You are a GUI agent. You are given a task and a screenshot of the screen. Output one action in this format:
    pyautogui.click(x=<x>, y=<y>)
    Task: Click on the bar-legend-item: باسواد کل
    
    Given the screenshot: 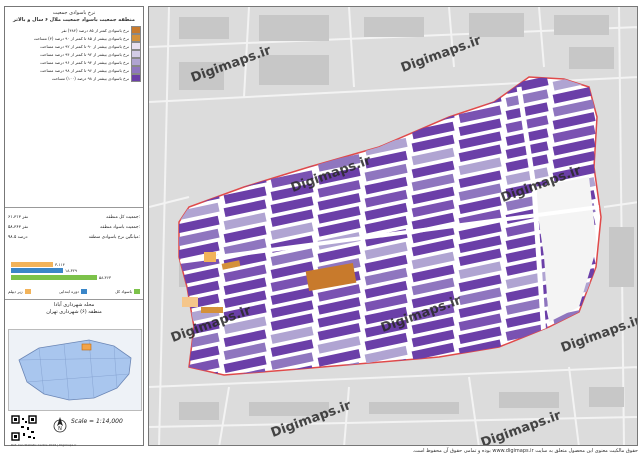 What is the action you would take?
    pyautogui.click(x=127, y=291)
    